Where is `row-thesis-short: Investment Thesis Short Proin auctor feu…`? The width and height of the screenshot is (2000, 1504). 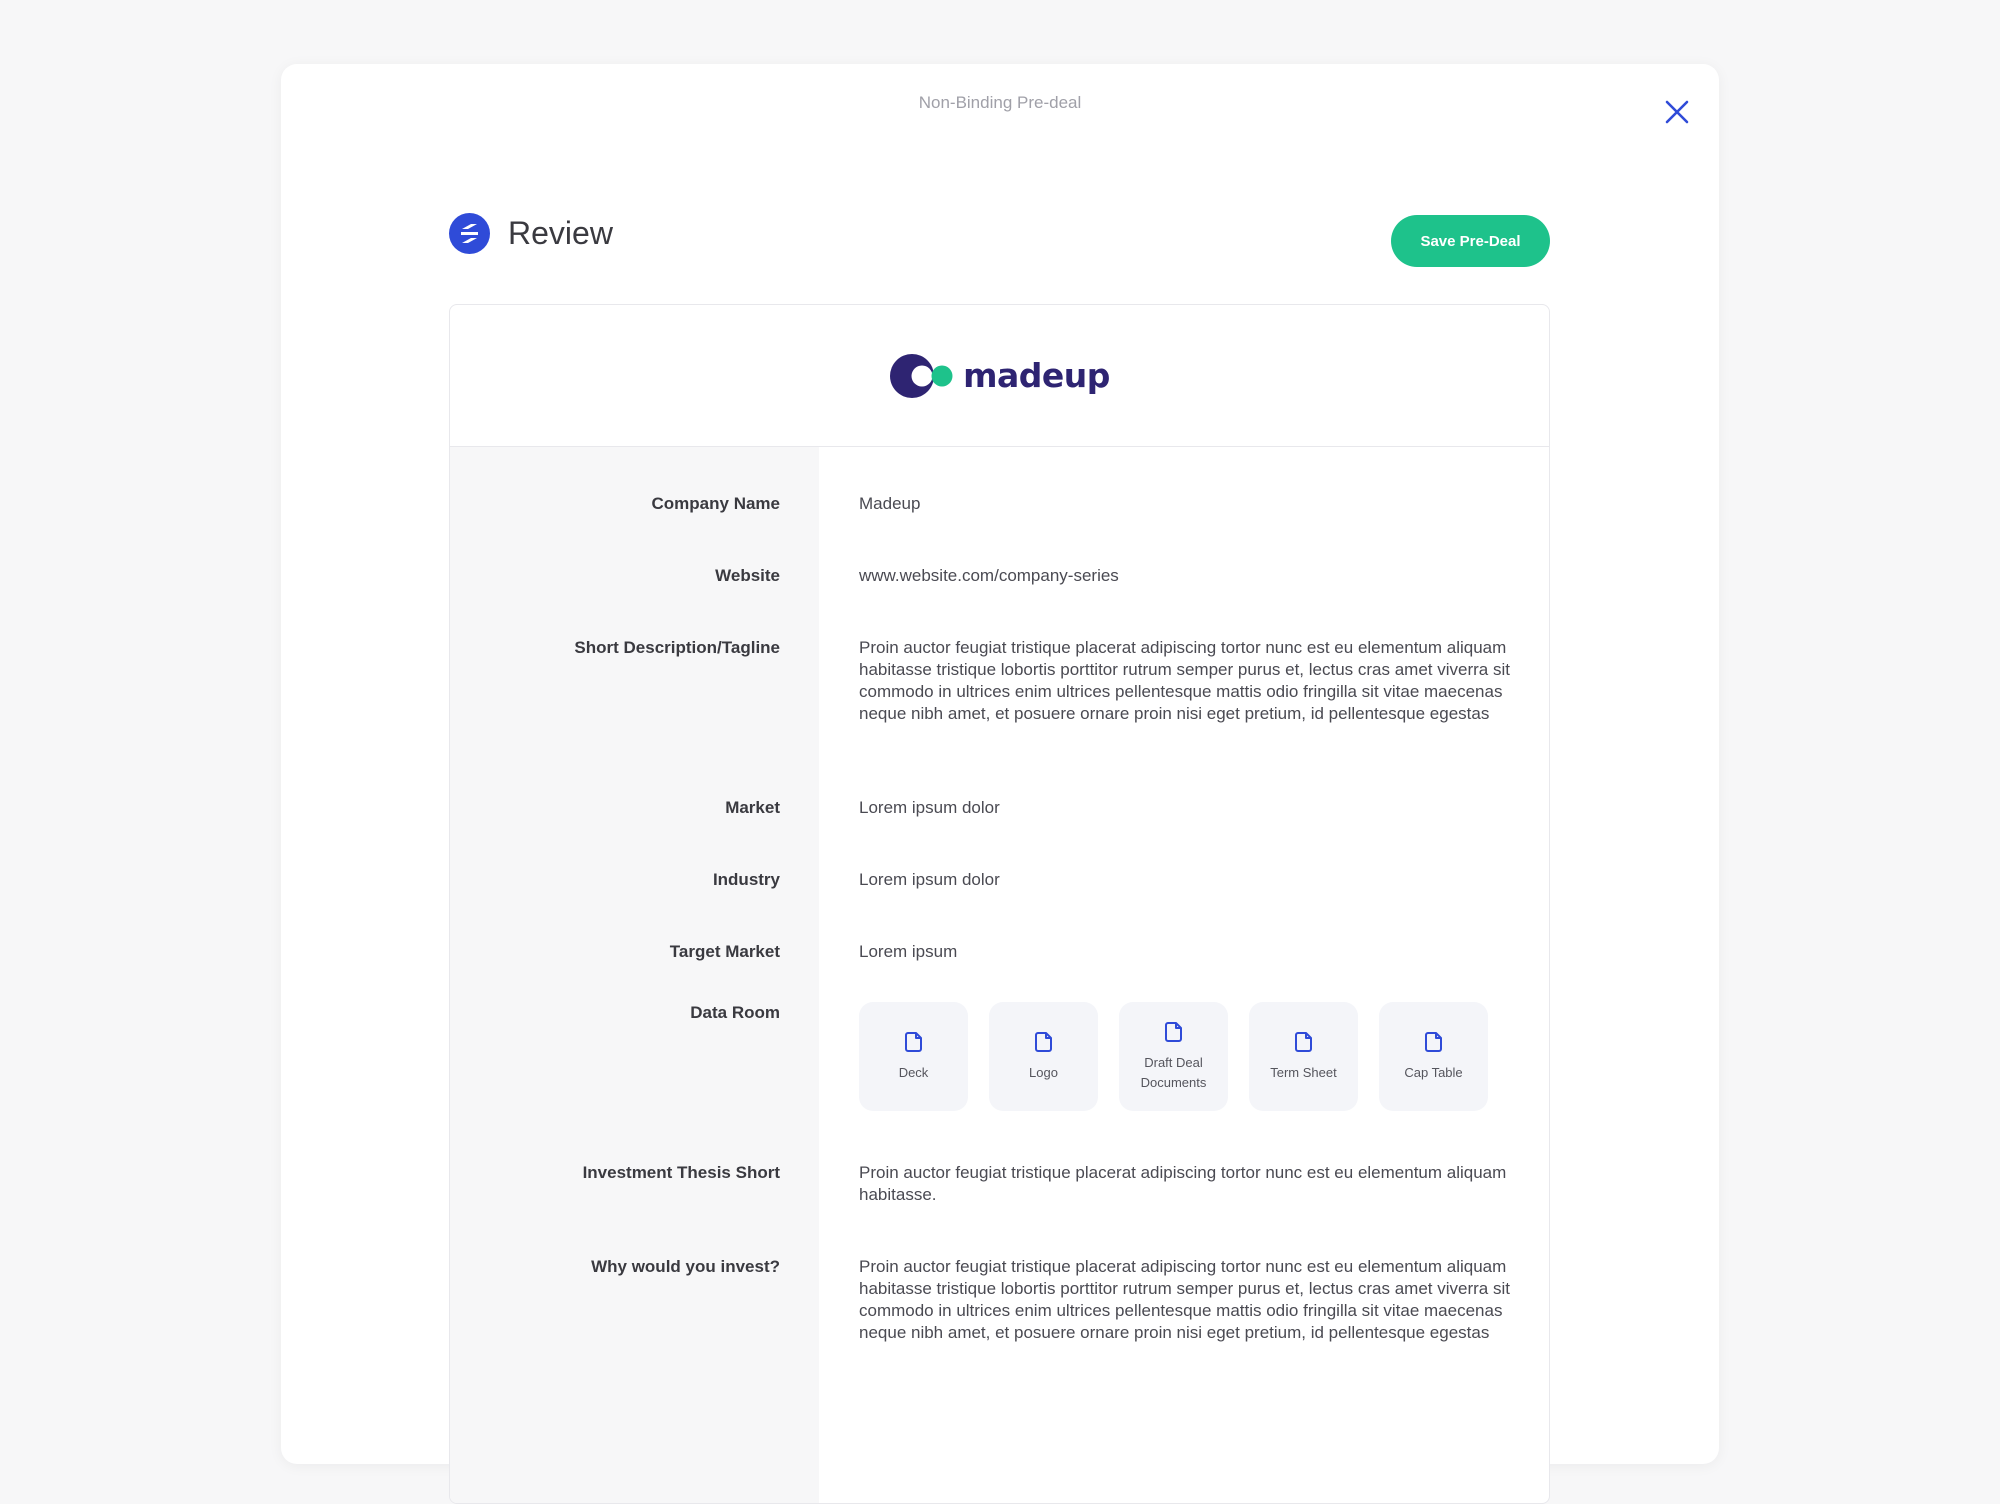
row-thesis-short: Investment Thesis Short Proin auctor feu… is located at coordinates (999, 1209).